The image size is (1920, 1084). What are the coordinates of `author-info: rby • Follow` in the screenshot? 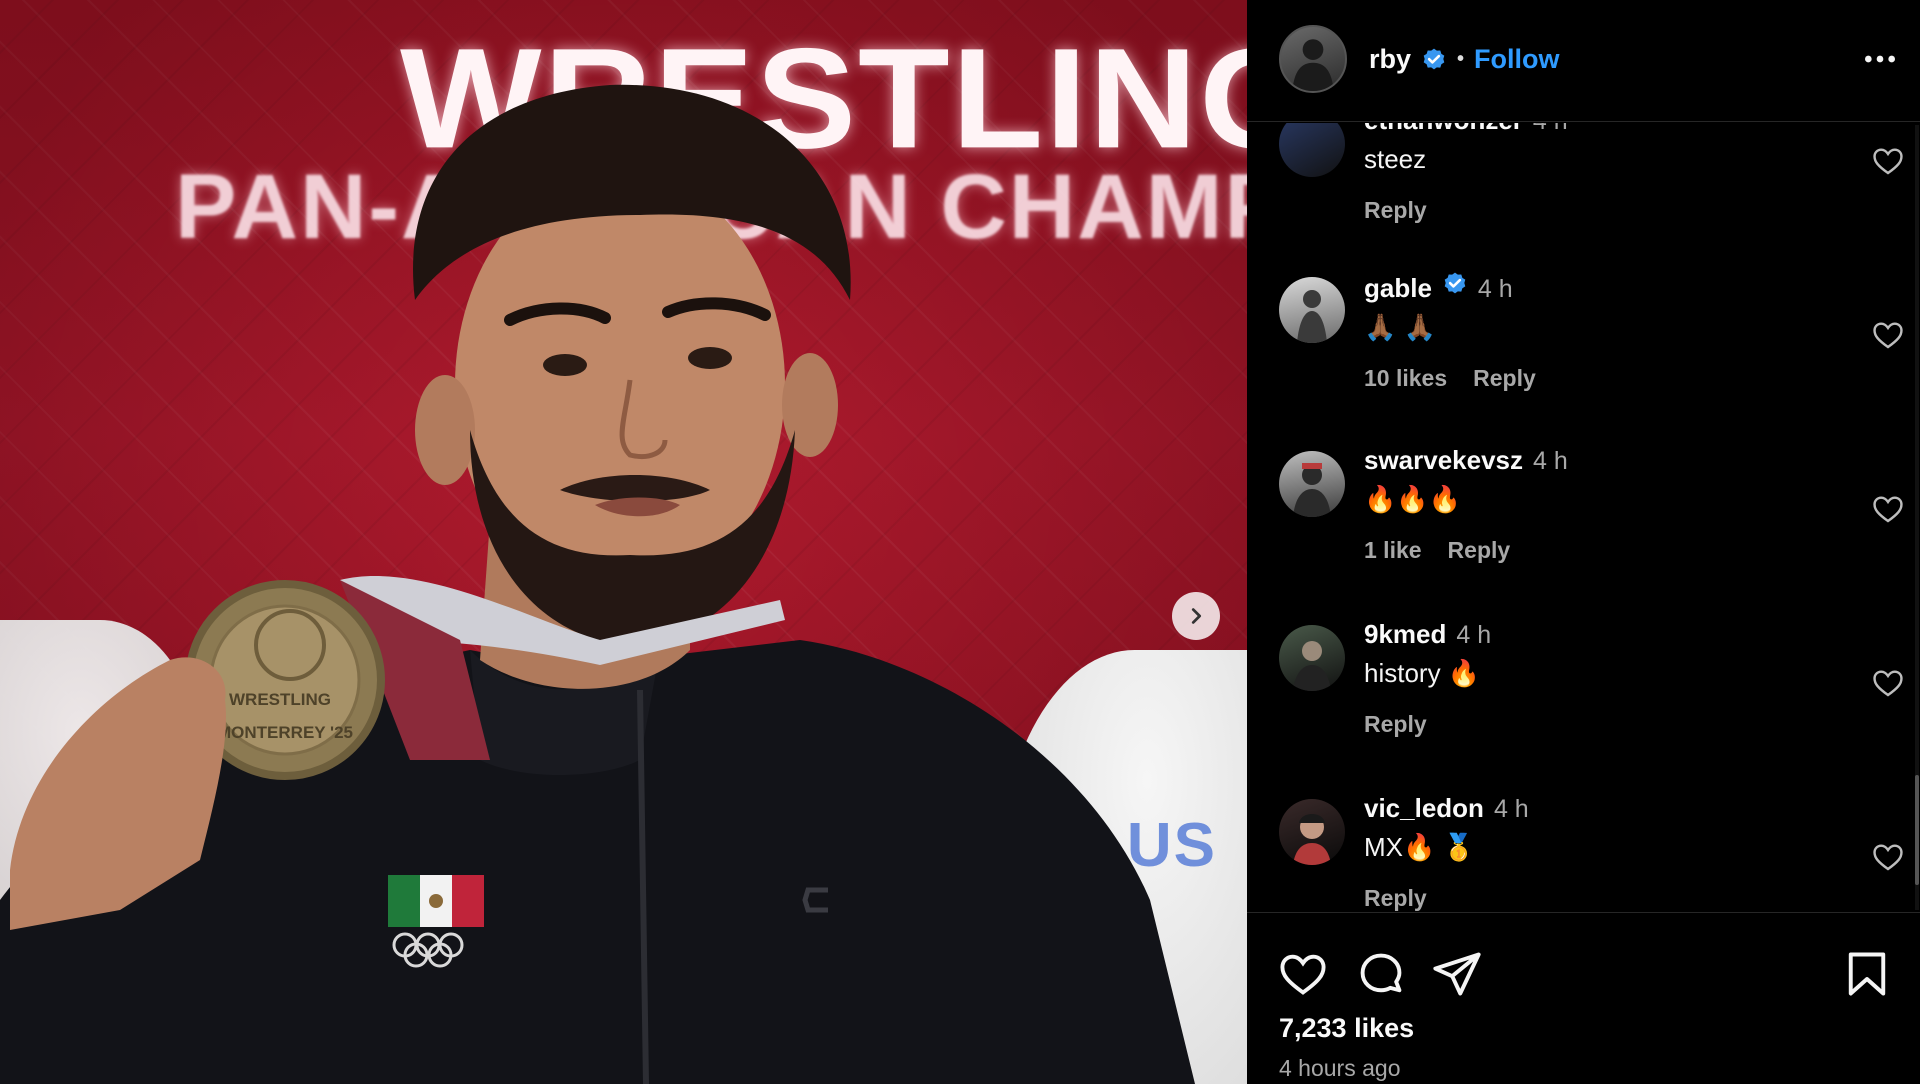 It's located at (1464, 59).